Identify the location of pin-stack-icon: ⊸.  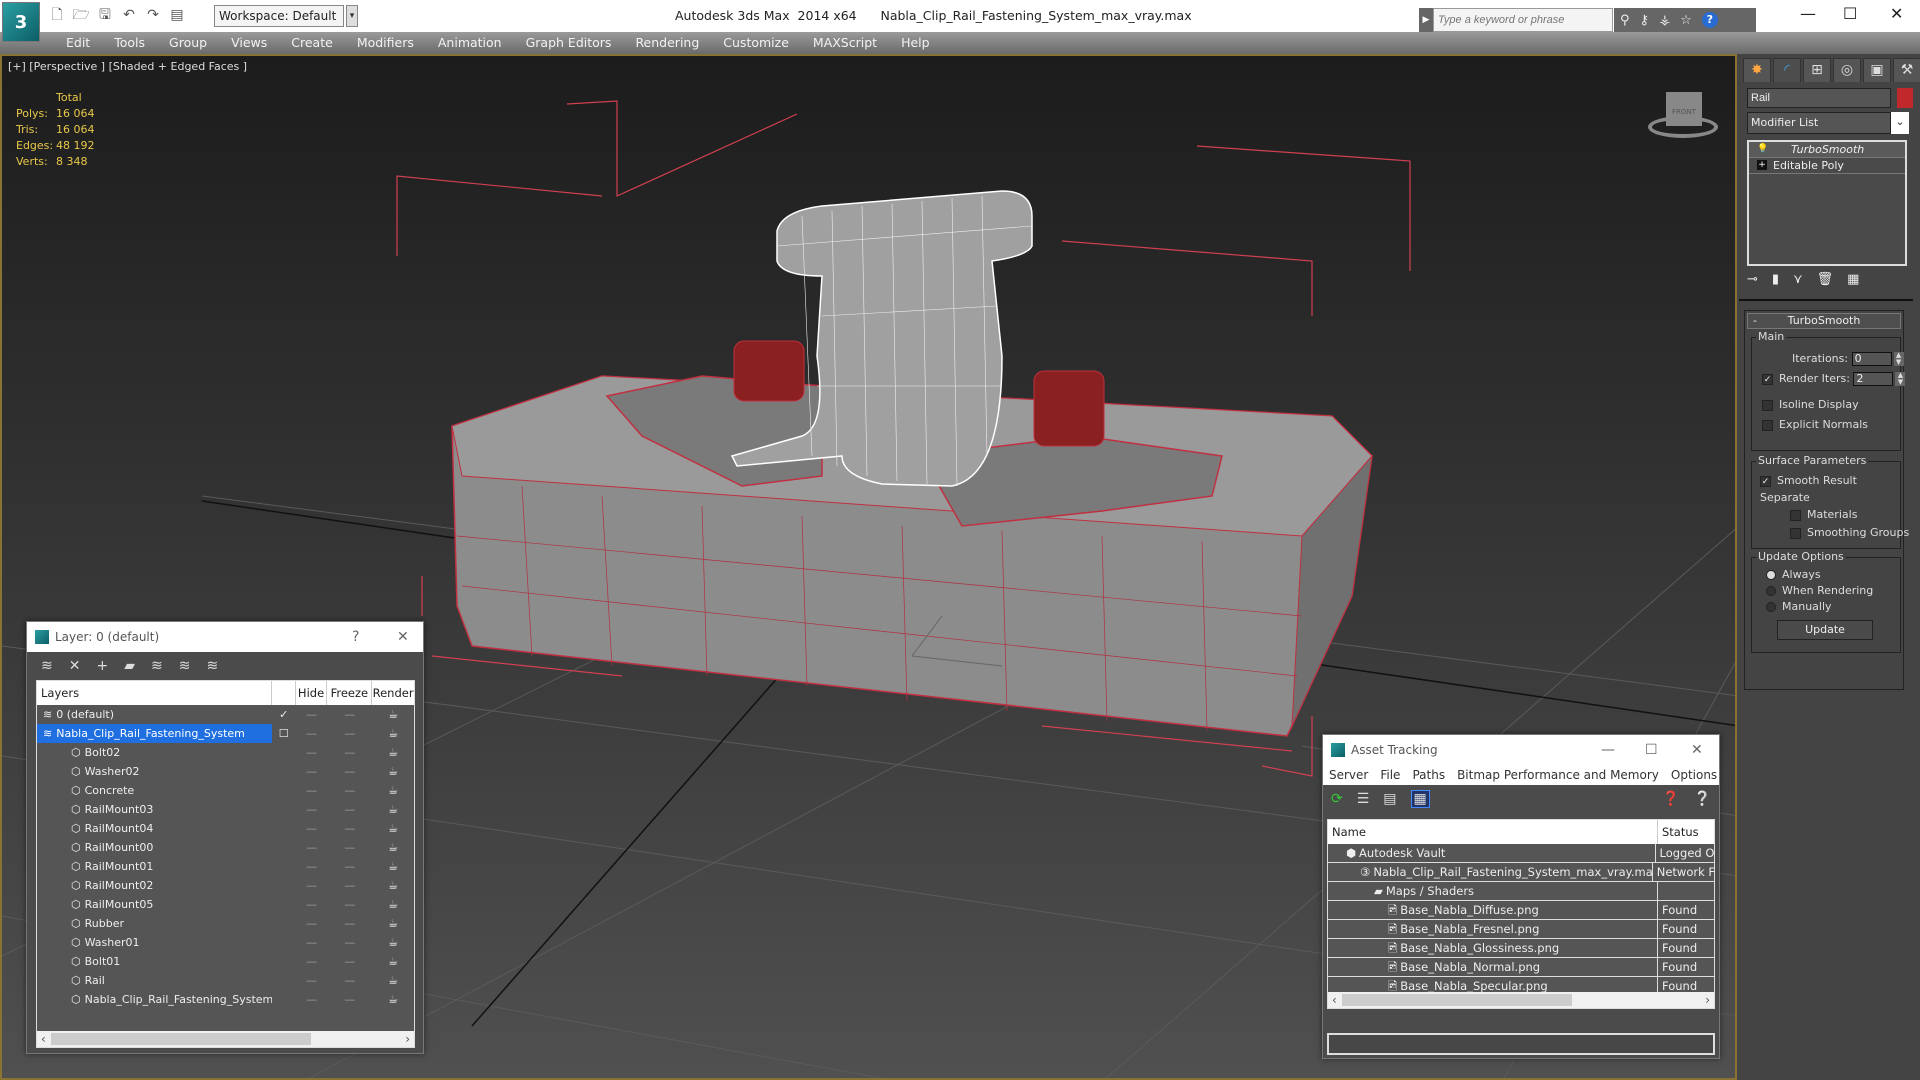
(1752, 279).